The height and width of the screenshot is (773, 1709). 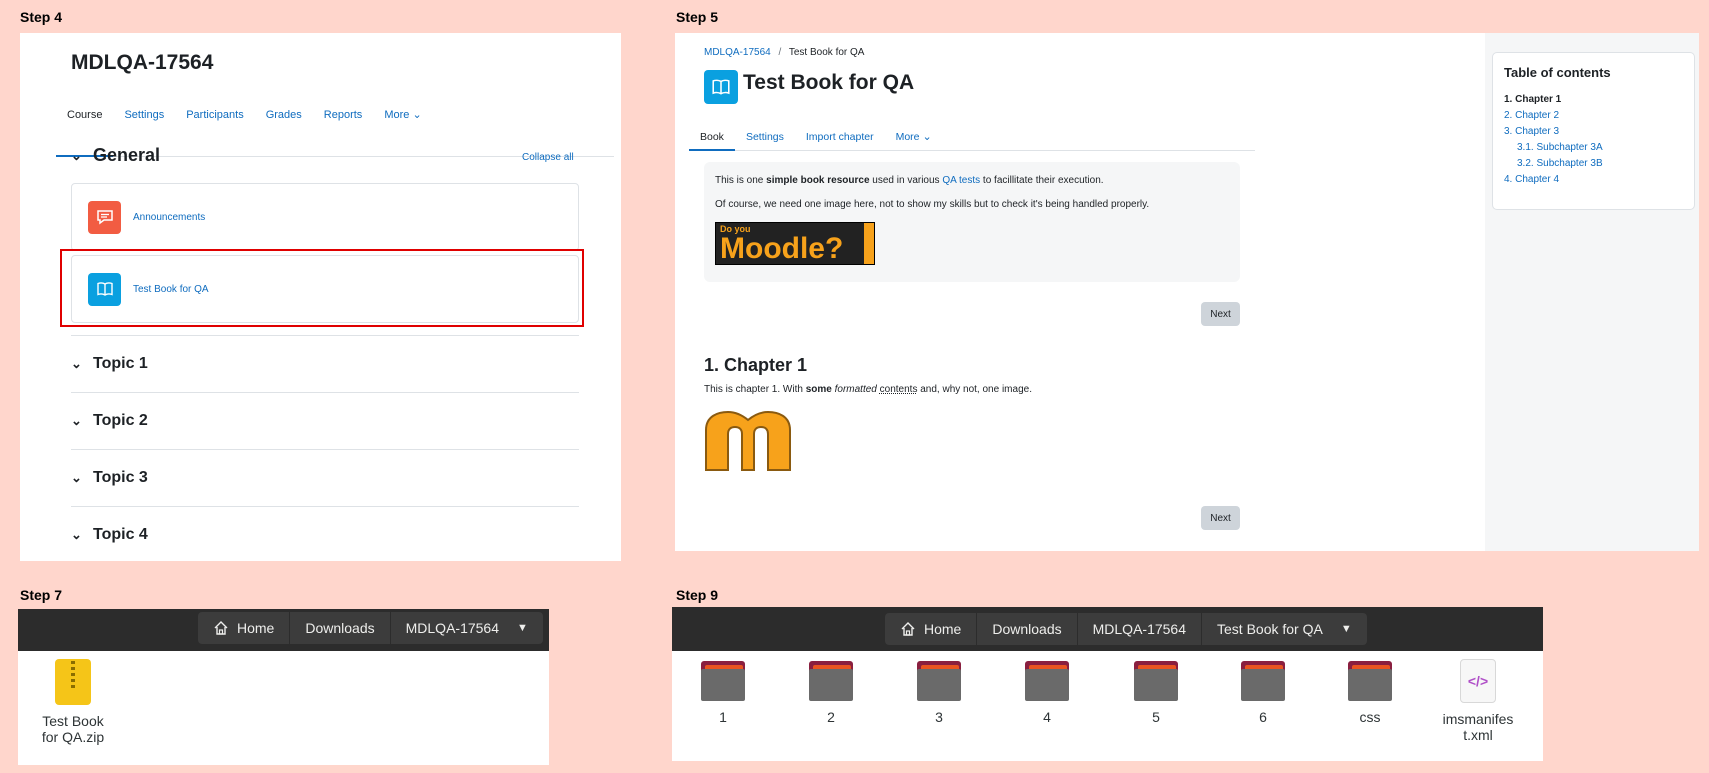 I want to click on toc-title: Table of contents, so click(x=1557, y=72).